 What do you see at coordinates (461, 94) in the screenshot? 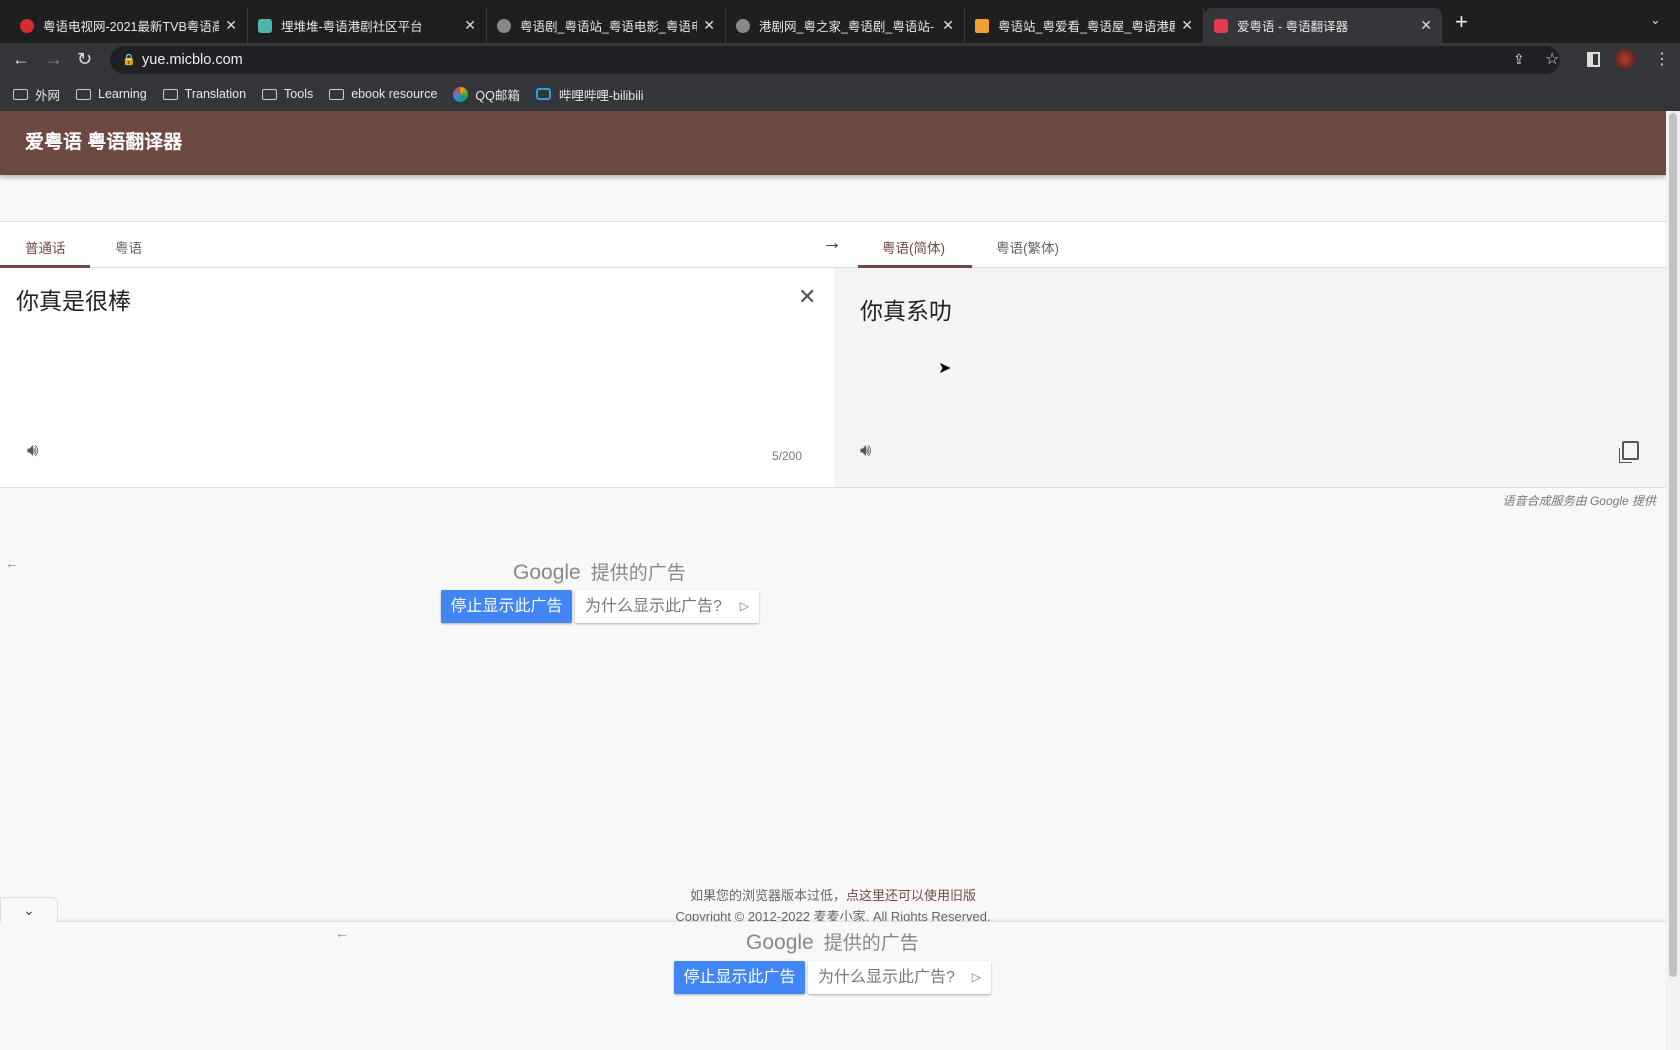
I see `qq-mail-icon` at bounding box center [461, 94].